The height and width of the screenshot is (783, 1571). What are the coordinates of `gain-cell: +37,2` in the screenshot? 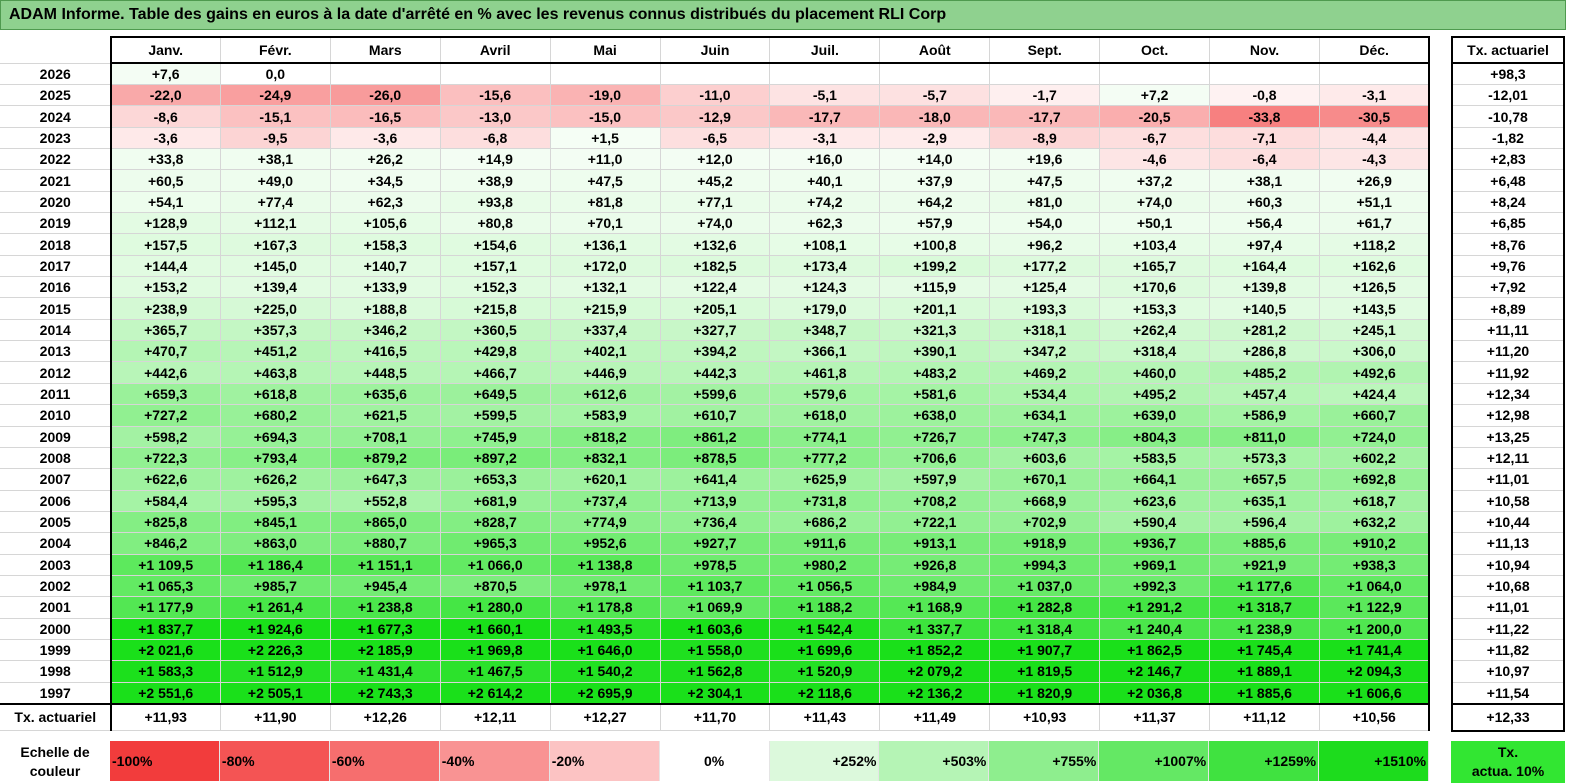 It's located at (1155, 180).